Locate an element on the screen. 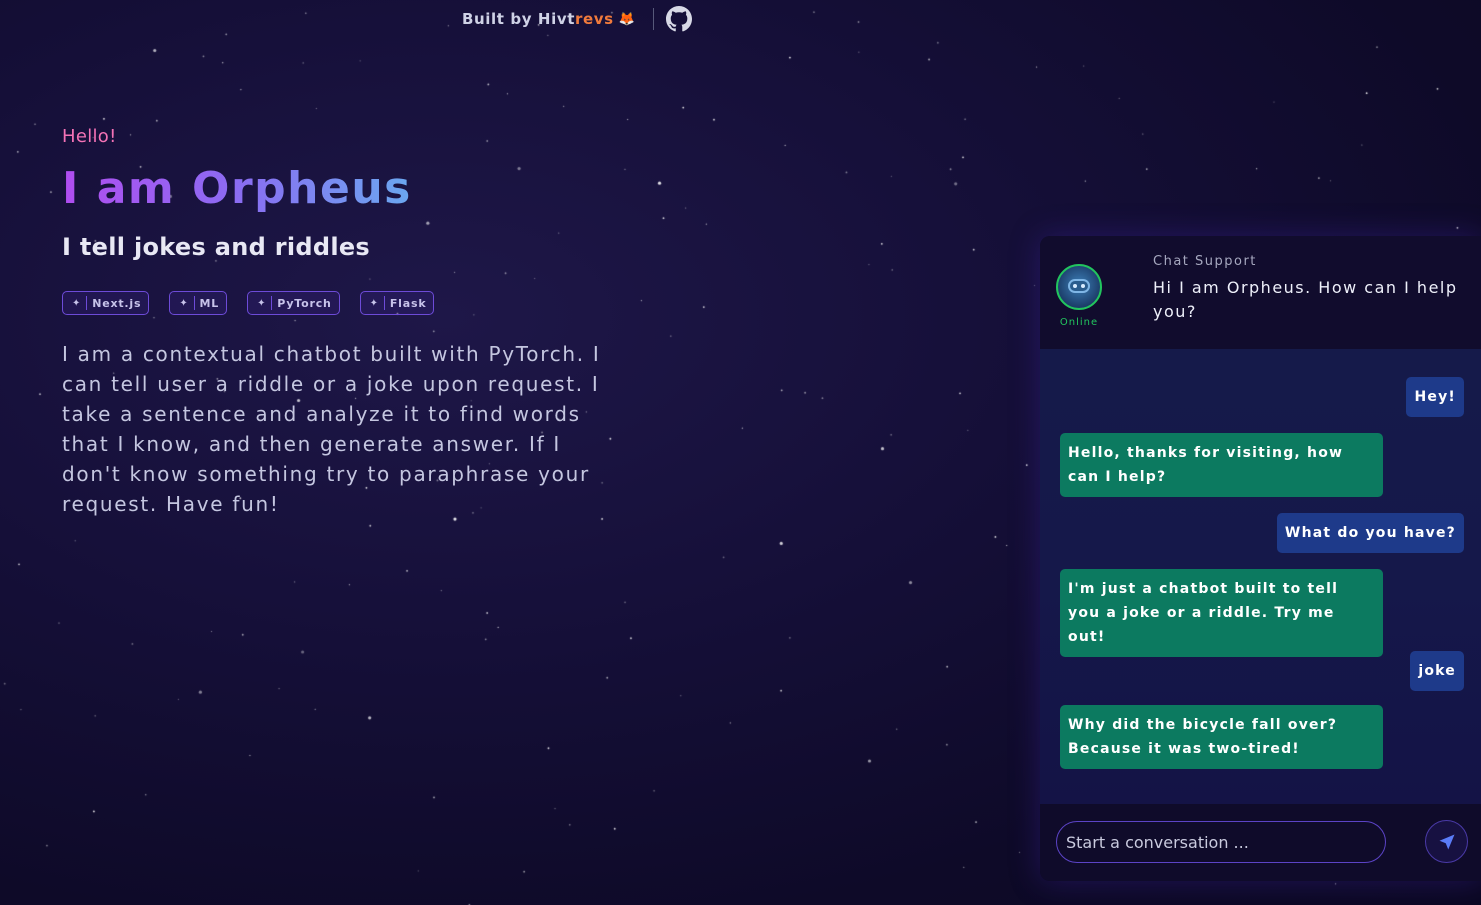  badge-nextjs: ✦ Next.js is located at coordinates (106, 303).